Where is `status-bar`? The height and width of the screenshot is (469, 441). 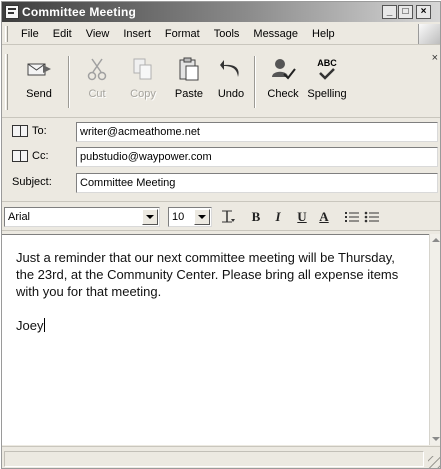 status-bar is located at coordinates (221, 457).